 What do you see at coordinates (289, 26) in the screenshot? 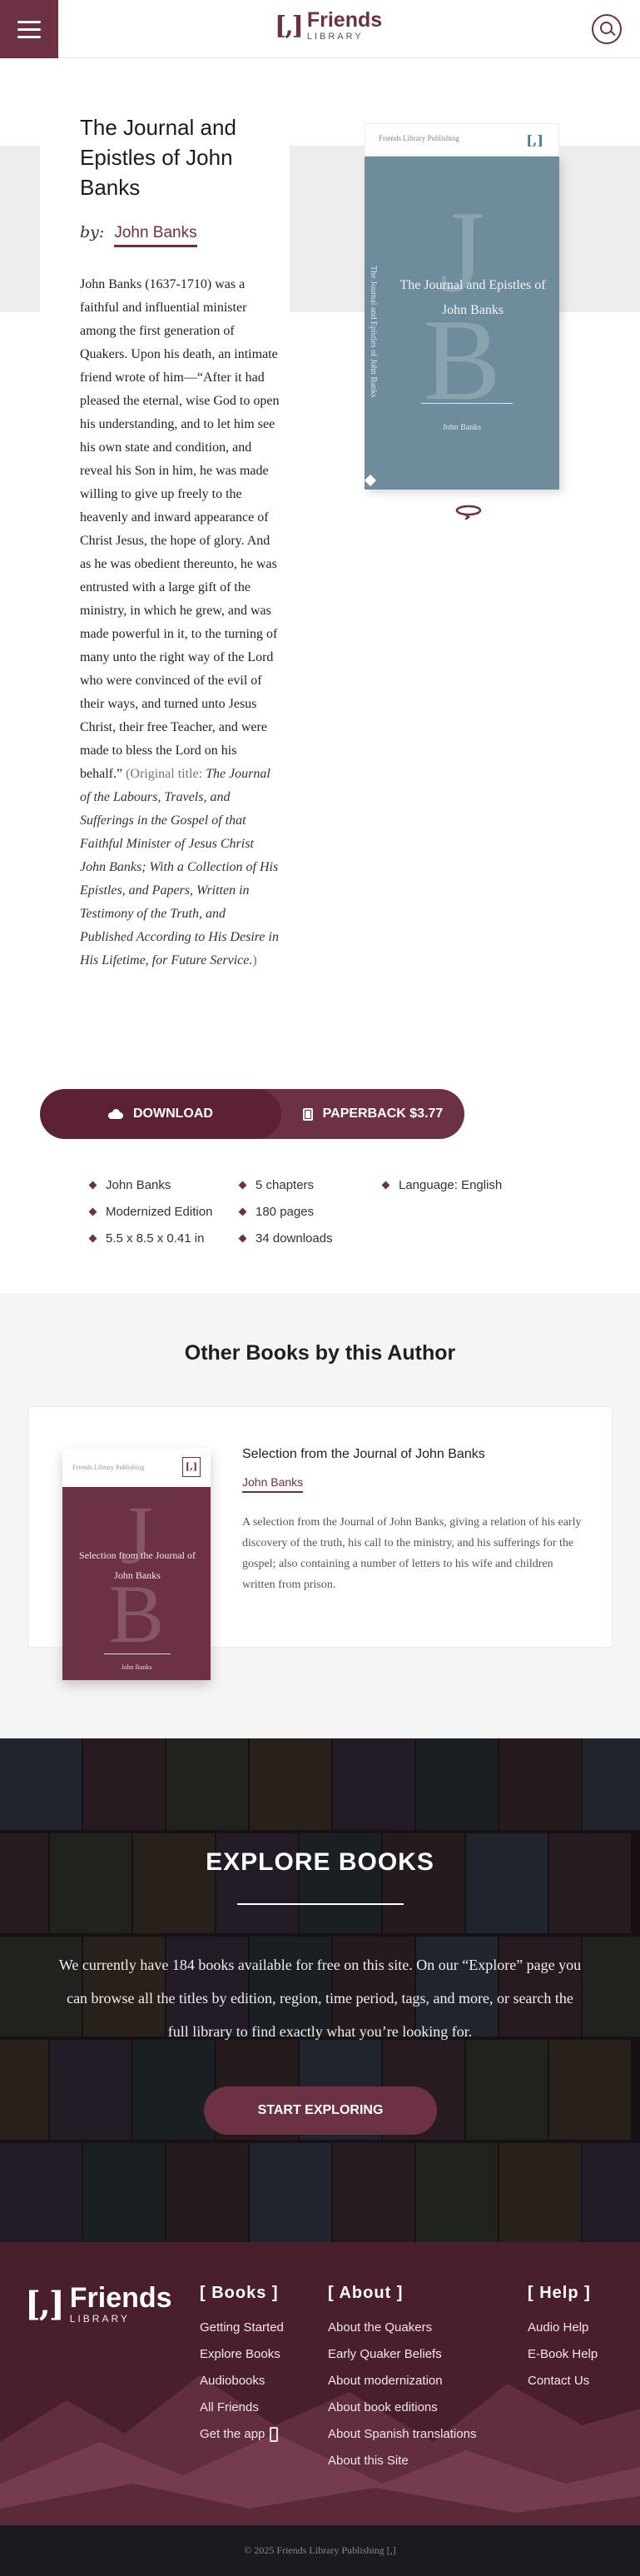
I see `logo-mark: [,]` at bounding box center [289, 26].